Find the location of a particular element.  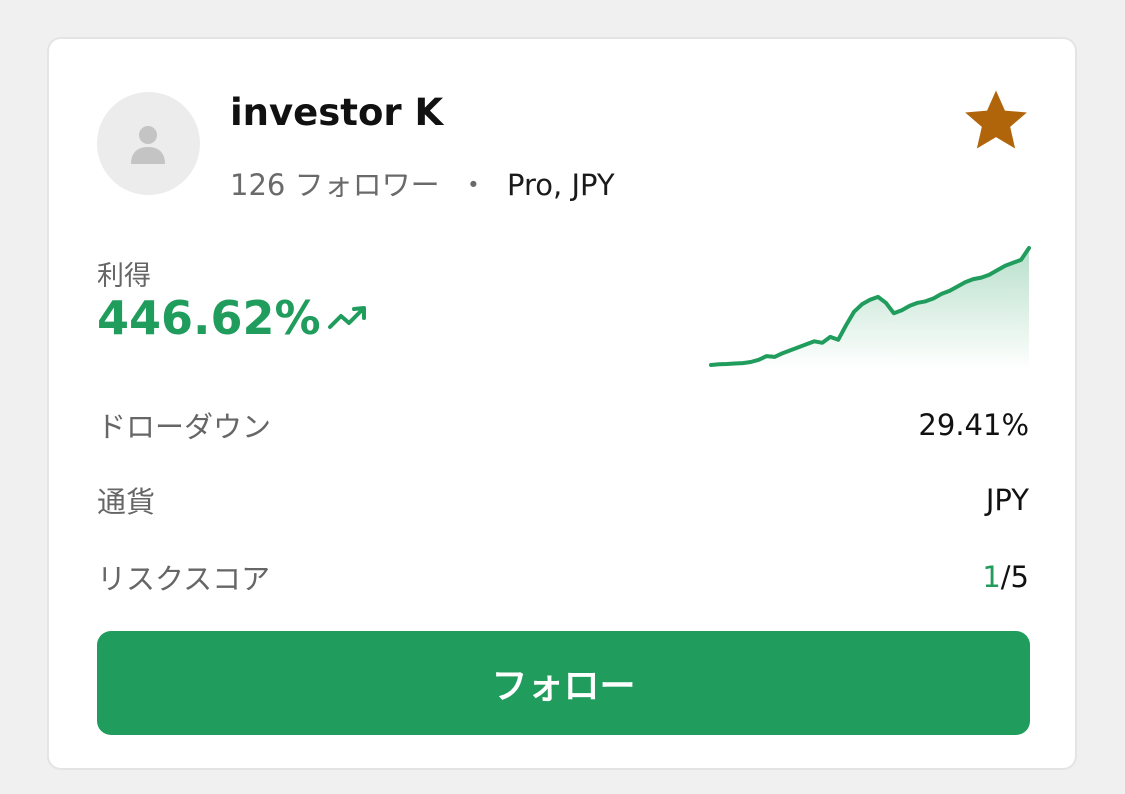

stat-row-risk: リスクスコア 1/5 is located at coordinates (563, 577).